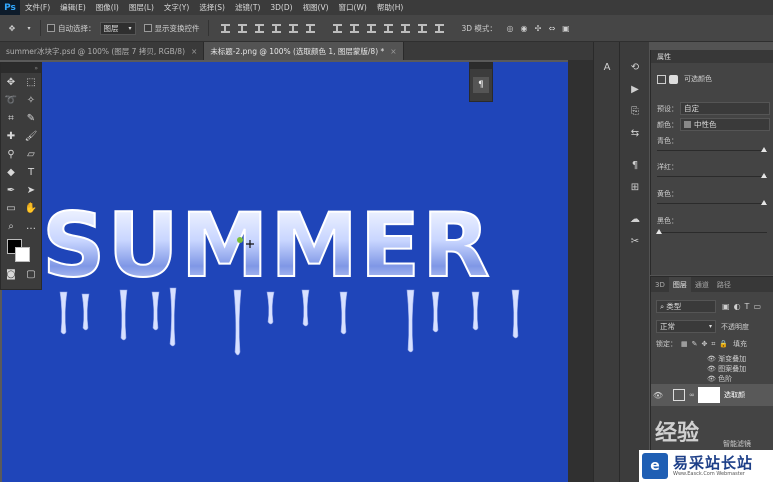  What do you see at coordinates (11, 274) in the screenshot?
I see `quick-mask-icon: ◙` at bounding box center [11, 274].